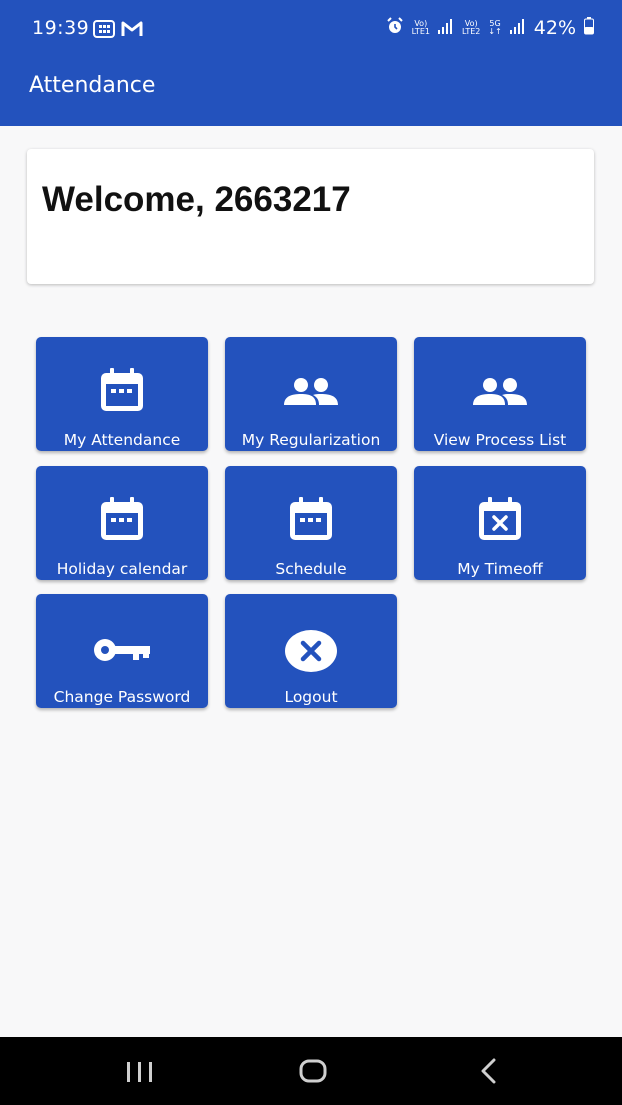 This screenshot has height=1105, width=622. I want to click on signal-icon, so click(445, 28).